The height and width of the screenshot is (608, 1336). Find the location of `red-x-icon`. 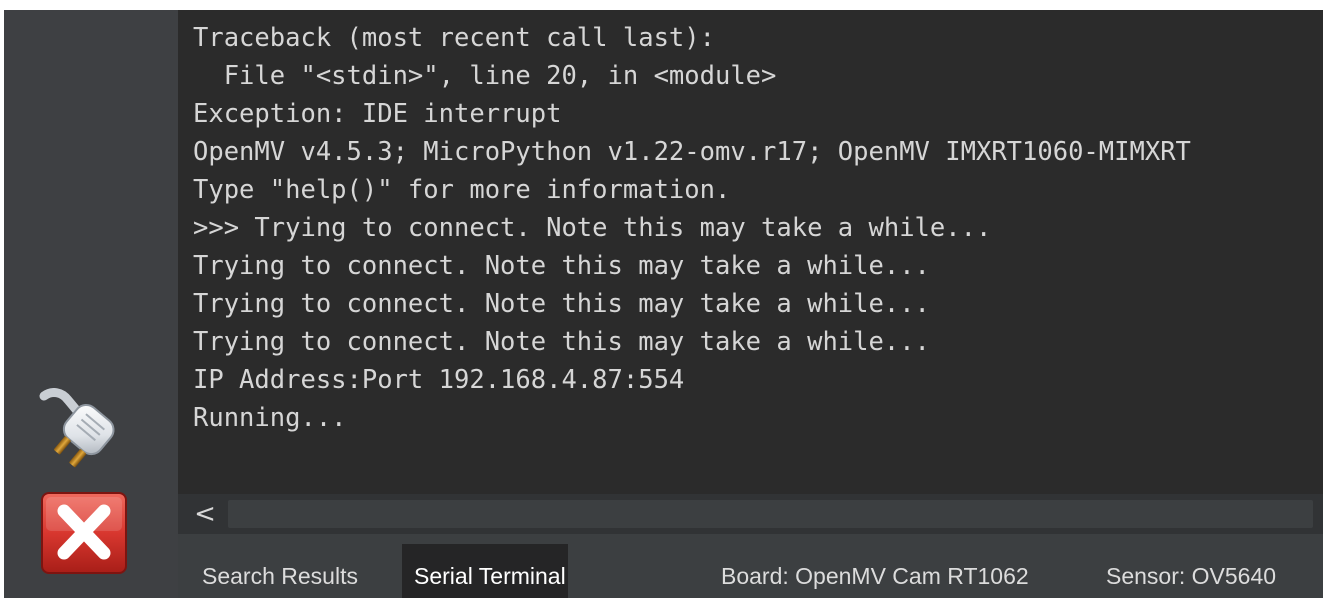

red-x-icon is located at coordinates (84, 533).